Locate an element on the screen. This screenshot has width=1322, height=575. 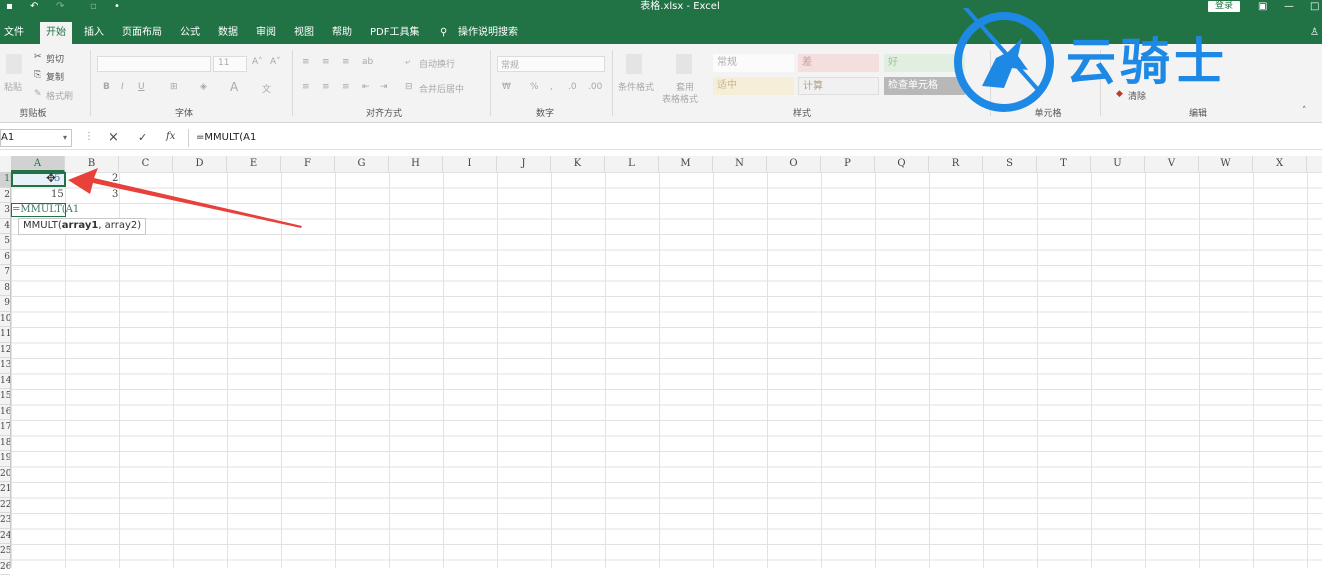
font-size-select: 11 is located at coordinates (230, 64).